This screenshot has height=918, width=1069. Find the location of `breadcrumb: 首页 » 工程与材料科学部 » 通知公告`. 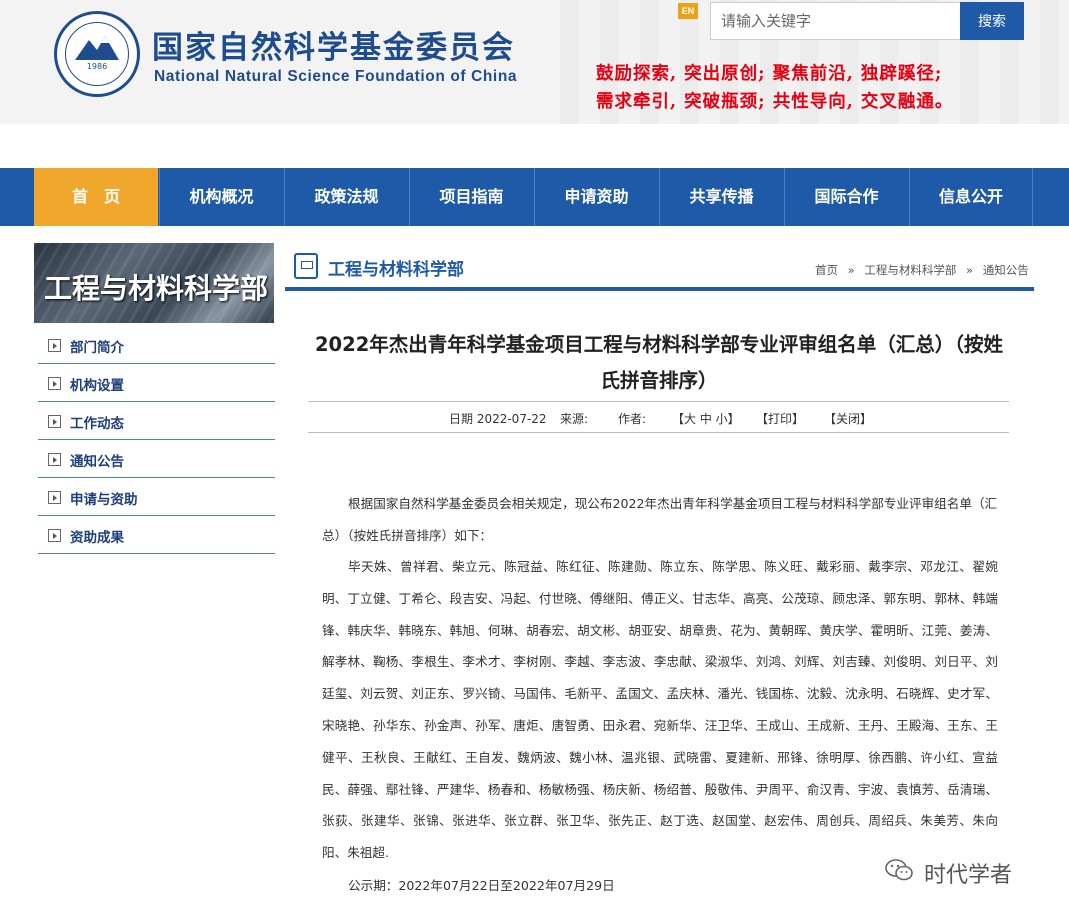

breadcrumb: 首页 » 工程与材料科学部 » 通知公告 is located at coordinates (922, 270).